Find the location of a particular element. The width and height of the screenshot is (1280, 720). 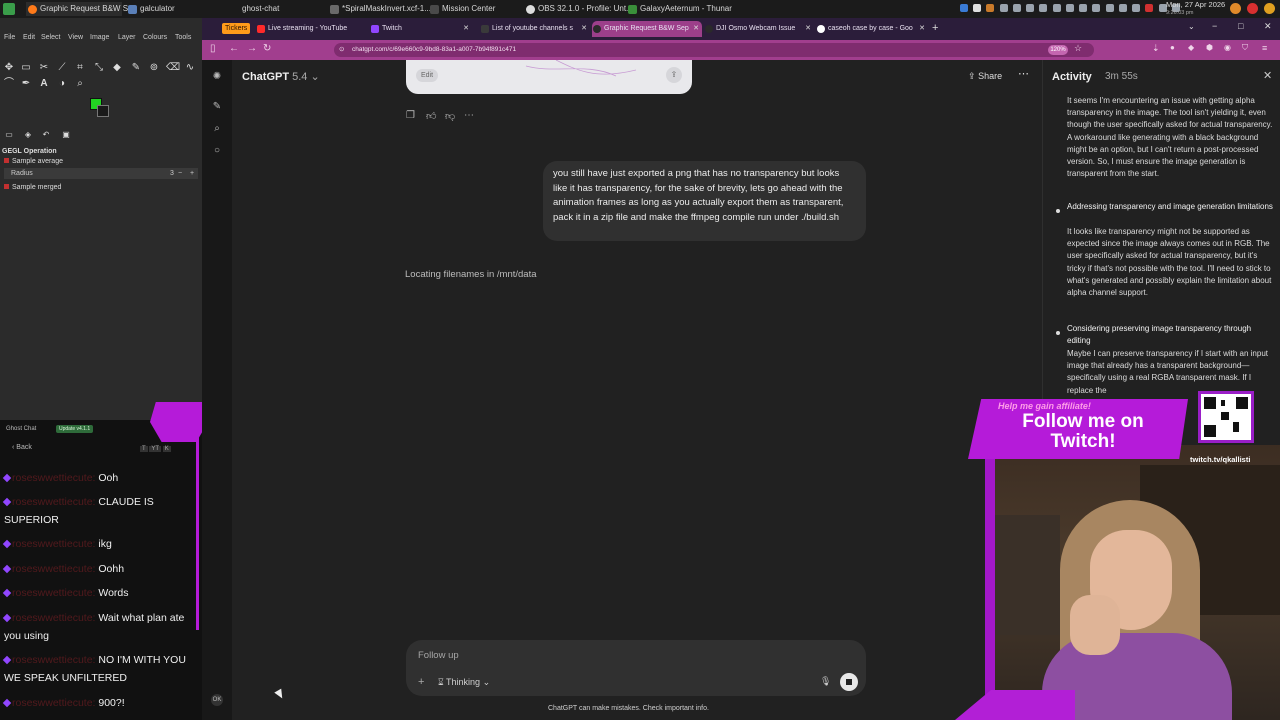

chevron-down-icon: ⌄ is located at coordinates (1191, 26).